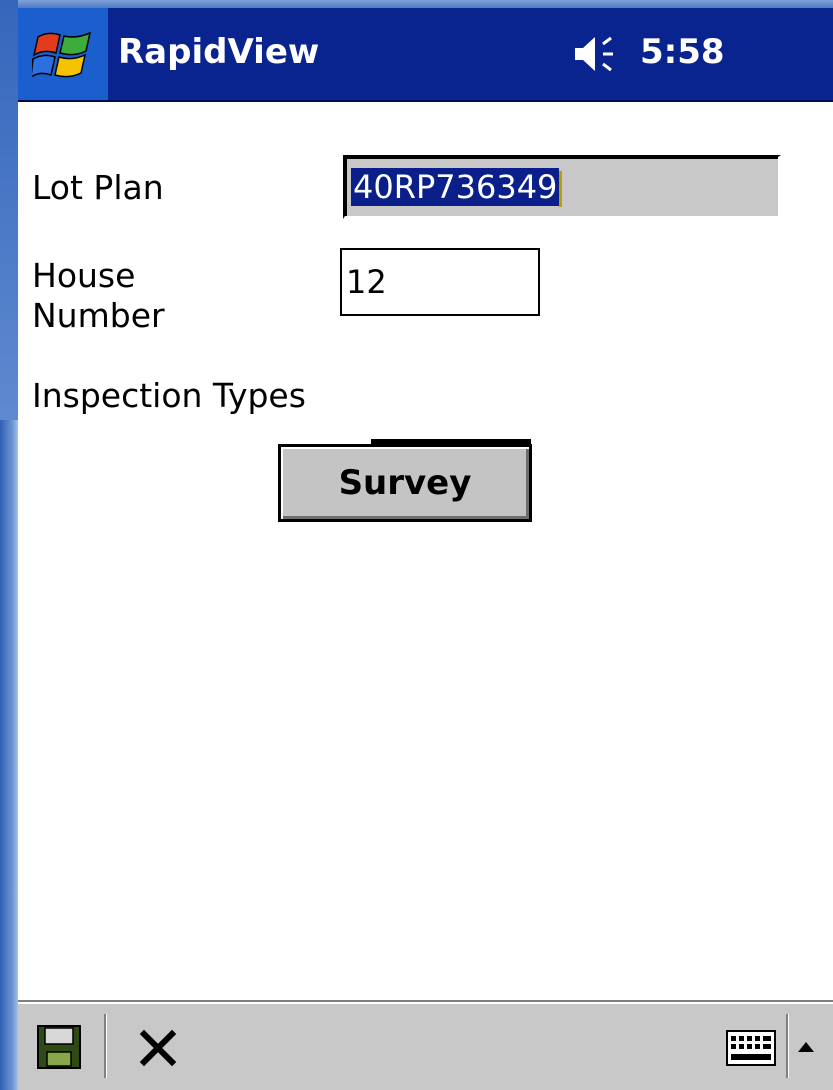  Describe the element at coordinates (366, 282) in the screenshot. I see `house-number-value: 12` at that location.